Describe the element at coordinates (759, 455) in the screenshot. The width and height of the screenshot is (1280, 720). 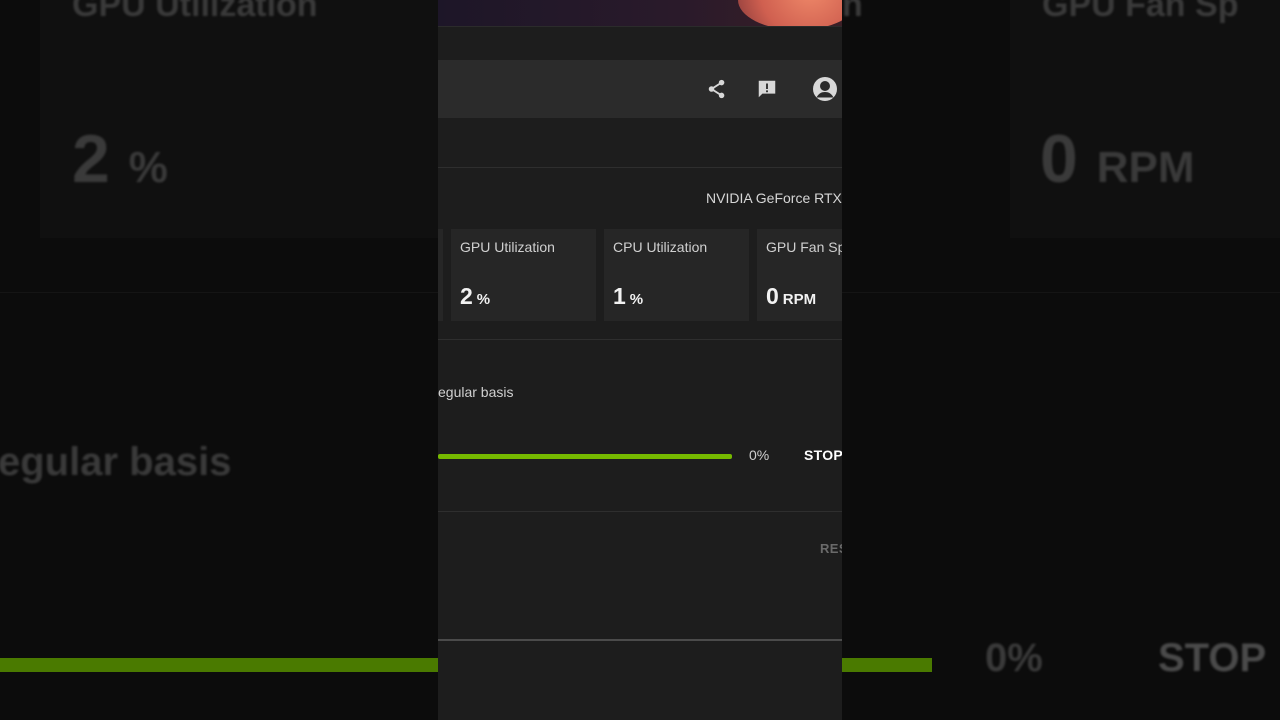
I see `progress-percent: 0%` at that location.